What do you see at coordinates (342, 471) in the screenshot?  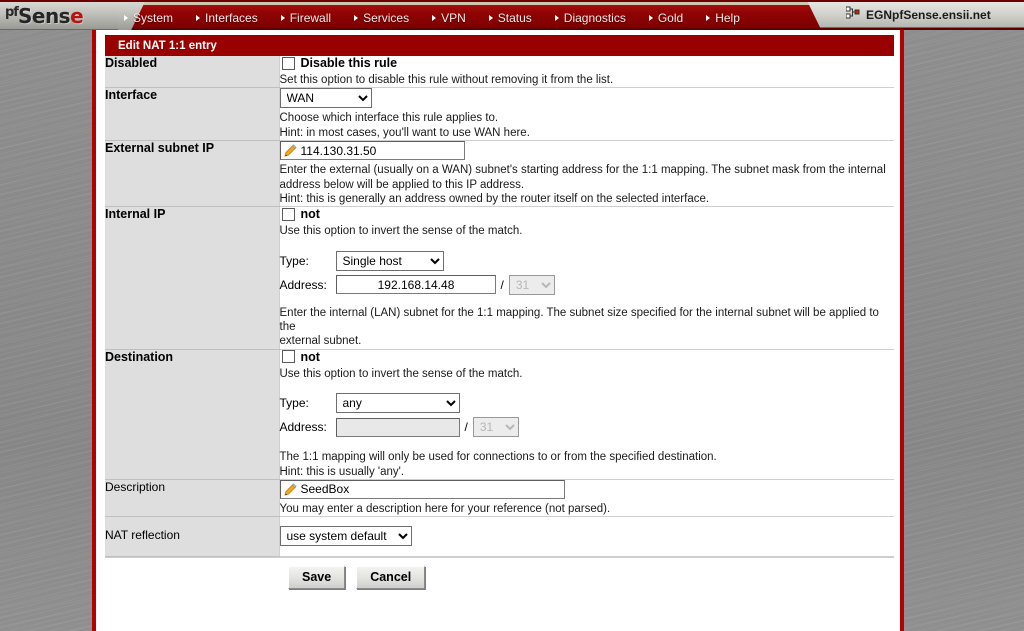 I see `destination-help-2: Hint: this is usually 'any'.` at bounding box center [342, 471].